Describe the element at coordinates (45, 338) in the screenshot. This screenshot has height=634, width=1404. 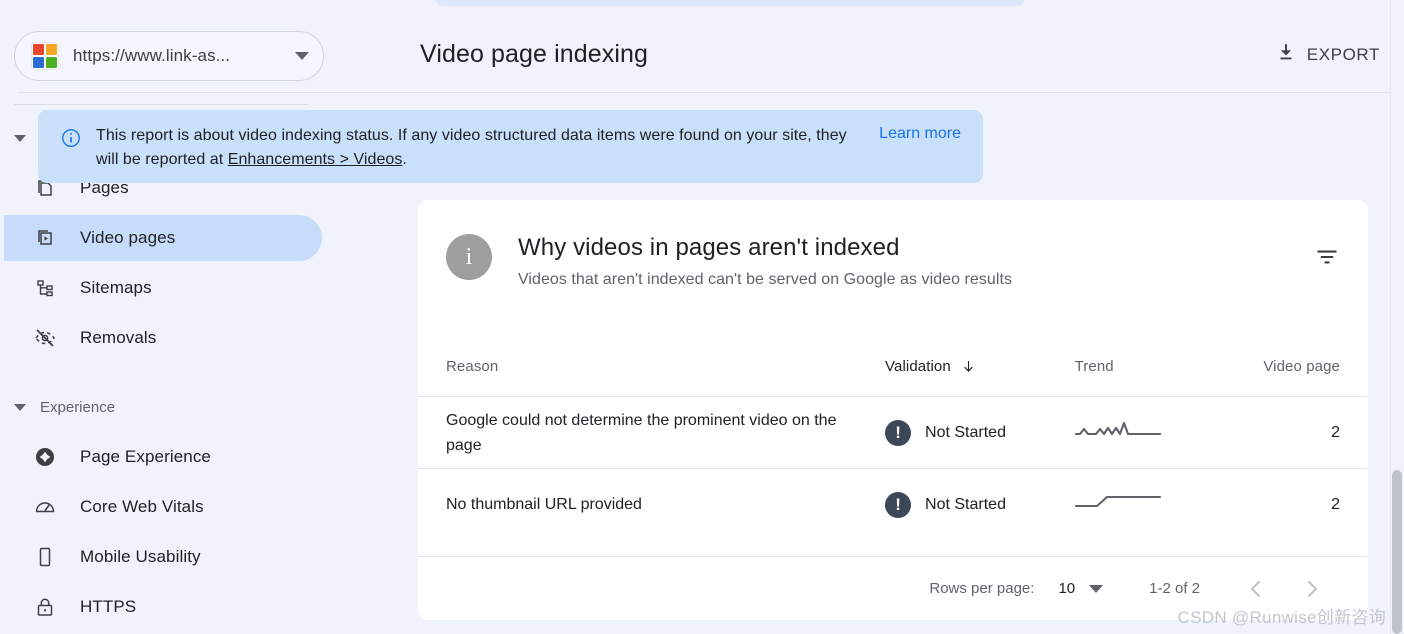
I see `removals-eye-off-icon` at that location.